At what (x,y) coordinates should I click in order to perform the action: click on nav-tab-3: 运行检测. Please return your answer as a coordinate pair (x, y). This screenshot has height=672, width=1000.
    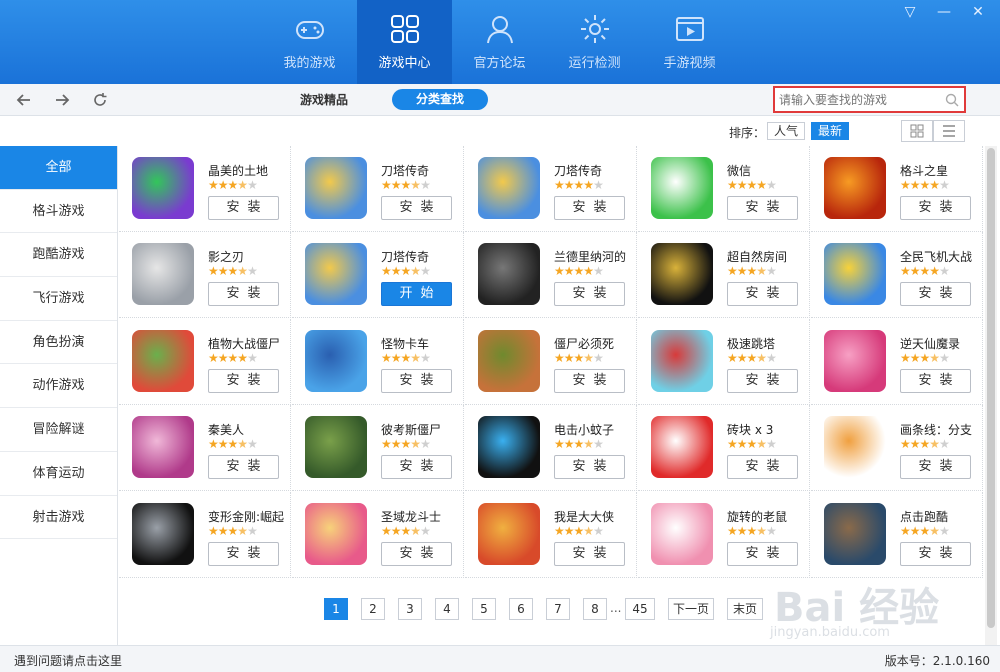
    Looking at the image, I should click on (594, 42).